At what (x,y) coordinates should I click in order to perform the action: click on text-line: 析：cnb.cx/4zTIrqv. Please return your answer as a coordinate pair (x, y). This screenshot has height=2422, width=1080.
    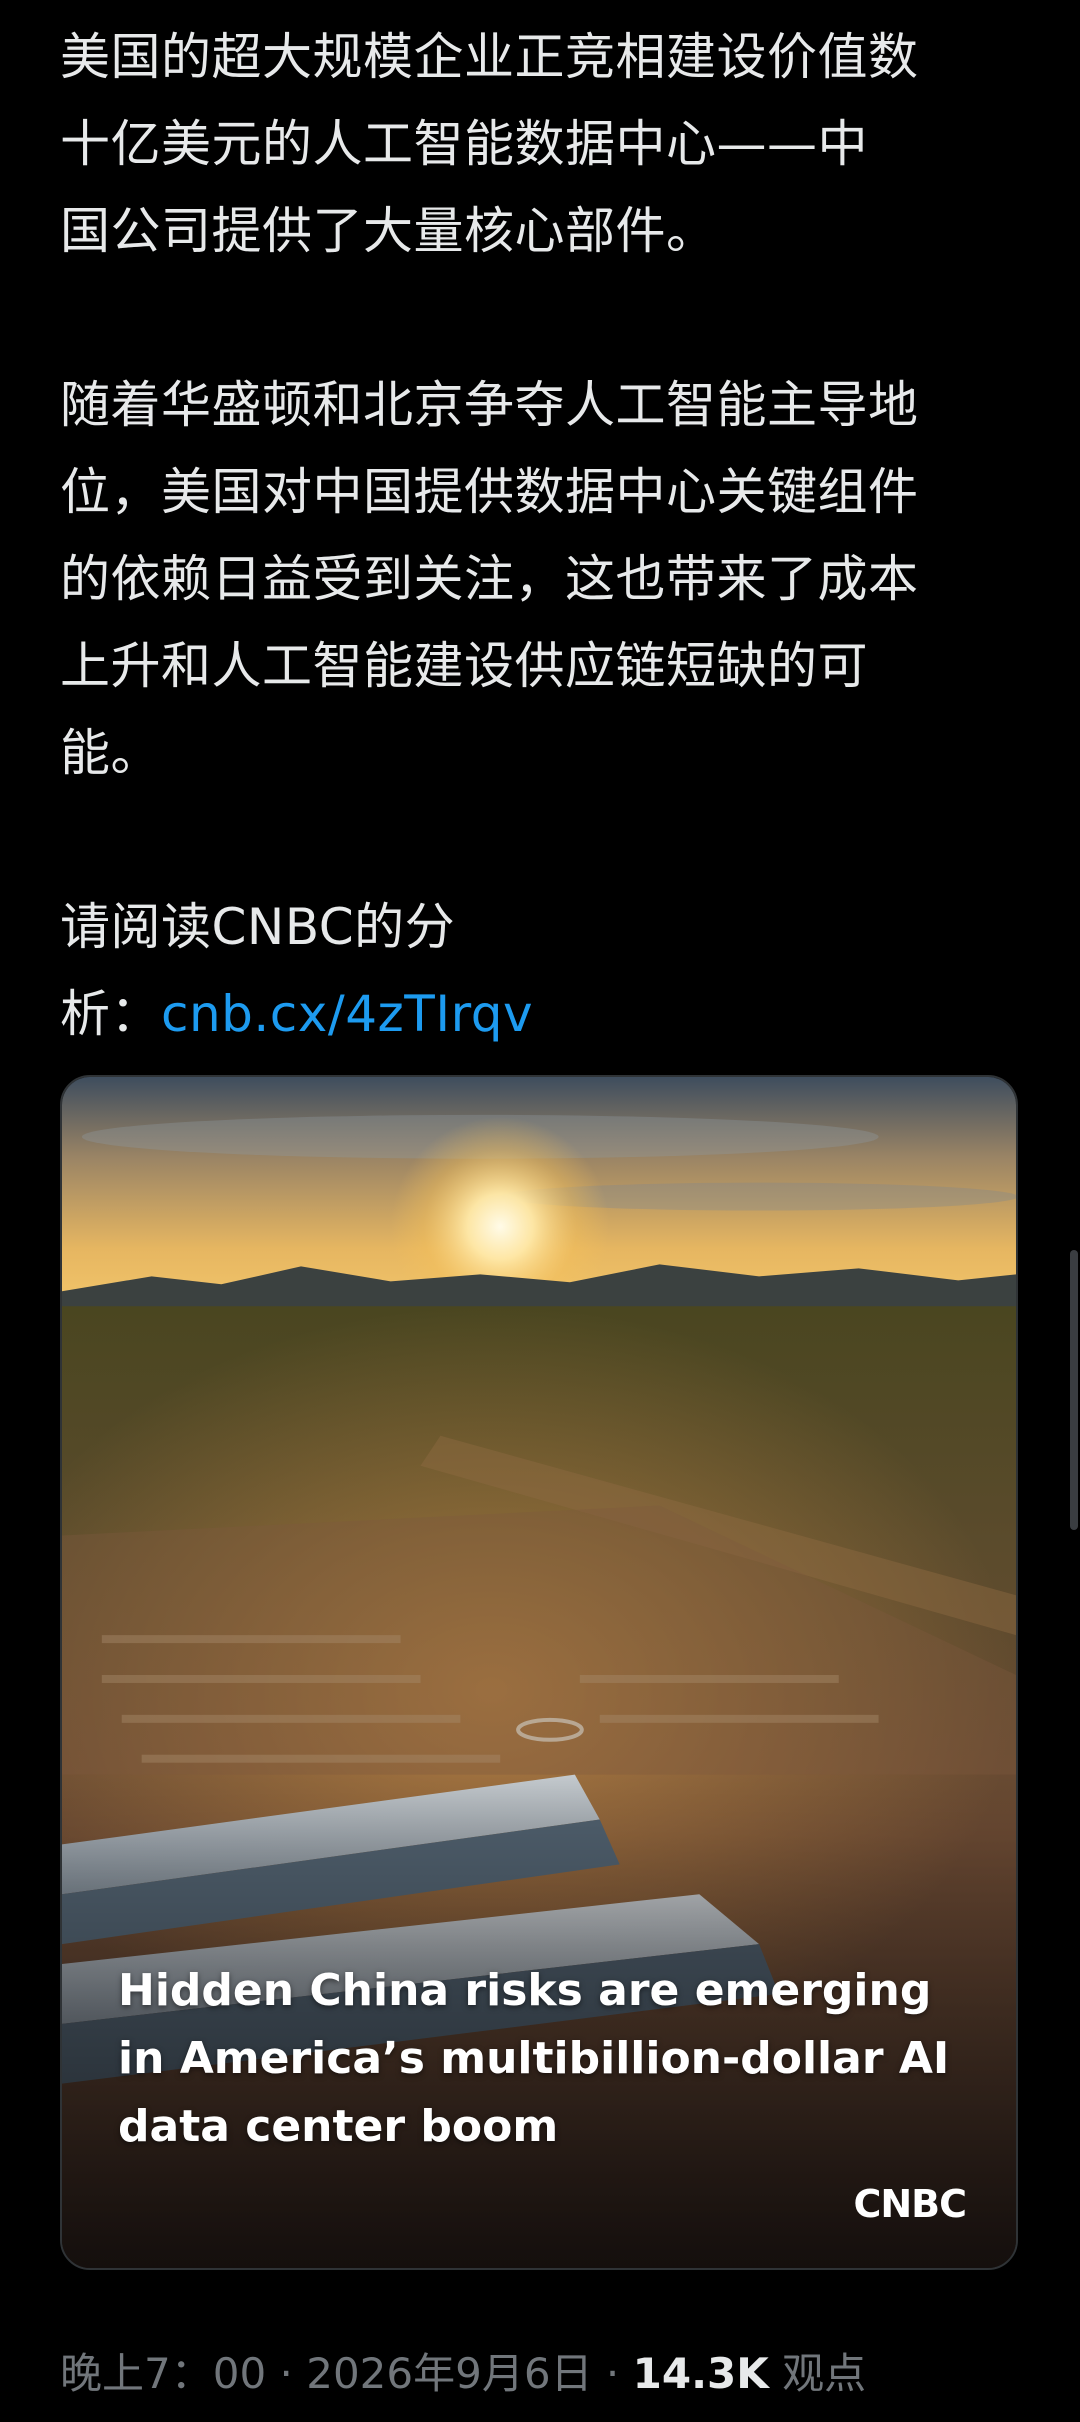
    Looking at the image, I should click on (547, 1014).